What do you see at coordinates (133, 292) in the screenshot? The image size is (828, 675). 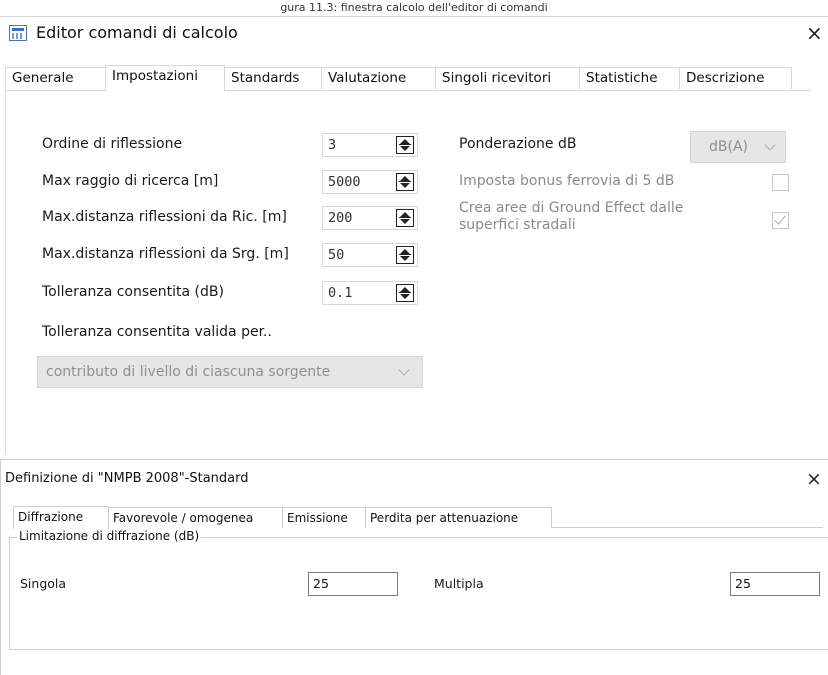 I see `tolerance-label: Tolleranza consentita (dB)` at bounding box center [133, 292].